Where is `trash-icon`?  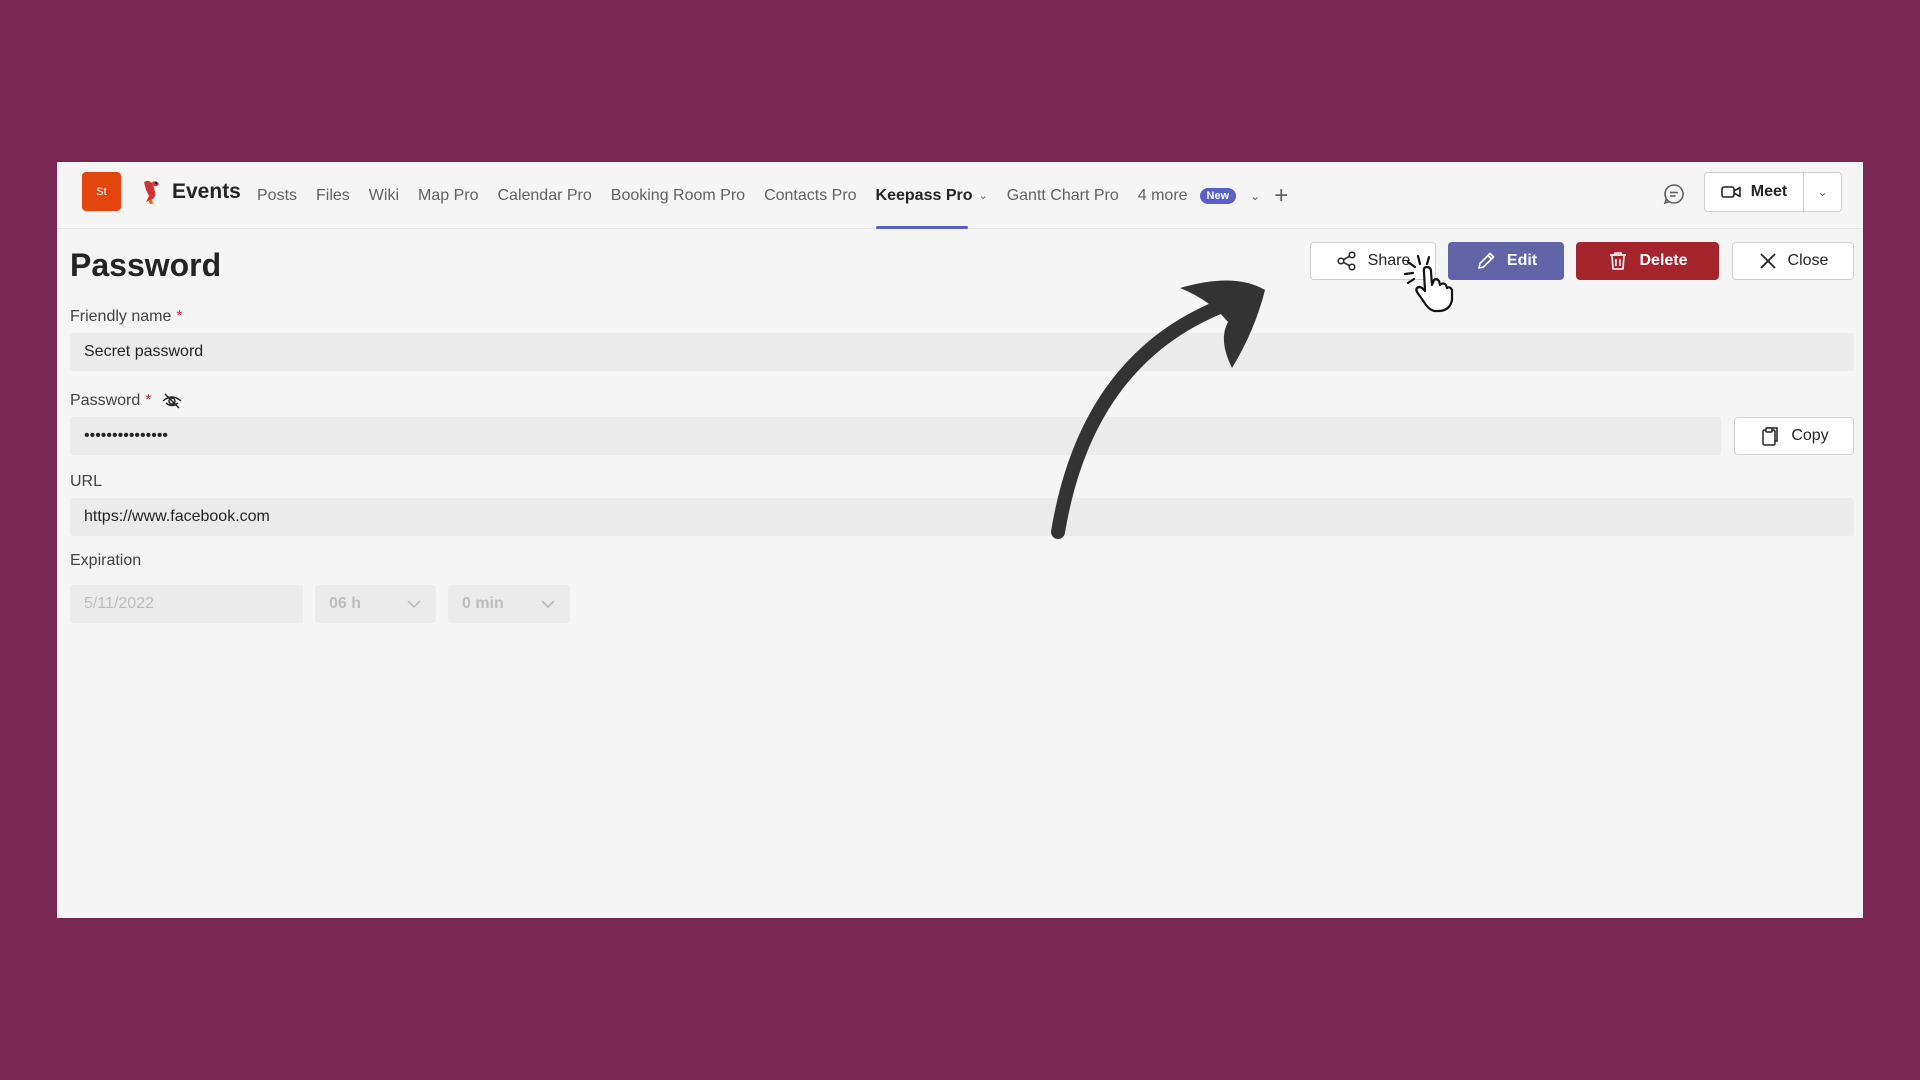 trash-icon is located at coordinates (1618, 261).